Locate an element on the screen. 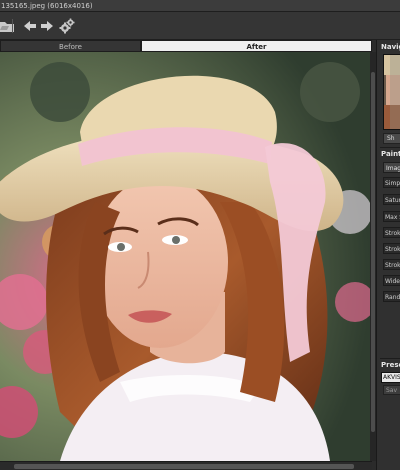  navigator-thumbnail is located at coordinates (391, 92).